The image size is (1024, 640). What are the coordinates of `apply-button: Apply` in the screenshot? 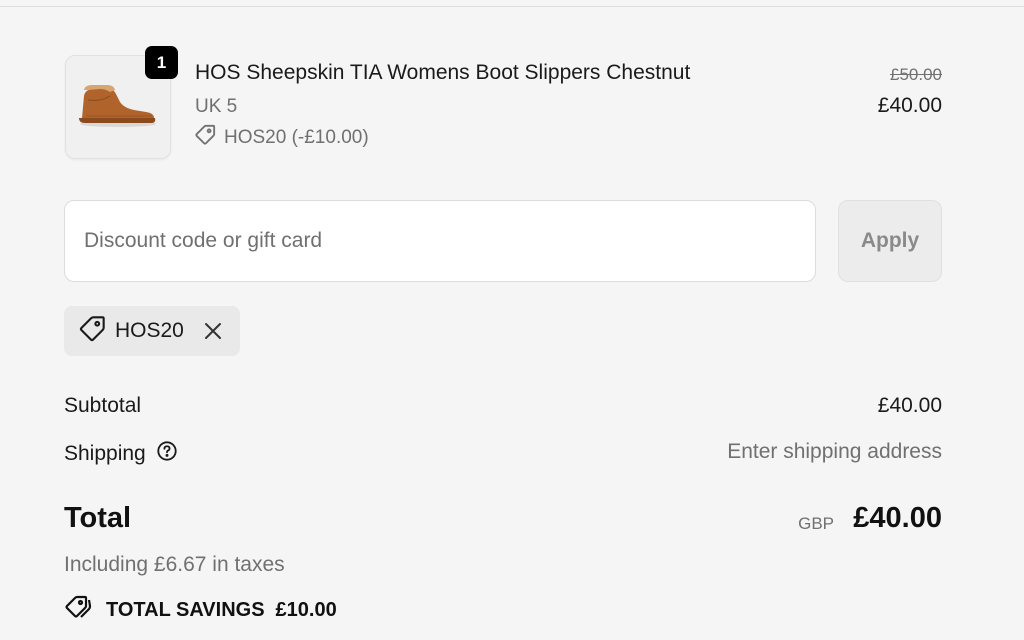 It's located at (890, 241).